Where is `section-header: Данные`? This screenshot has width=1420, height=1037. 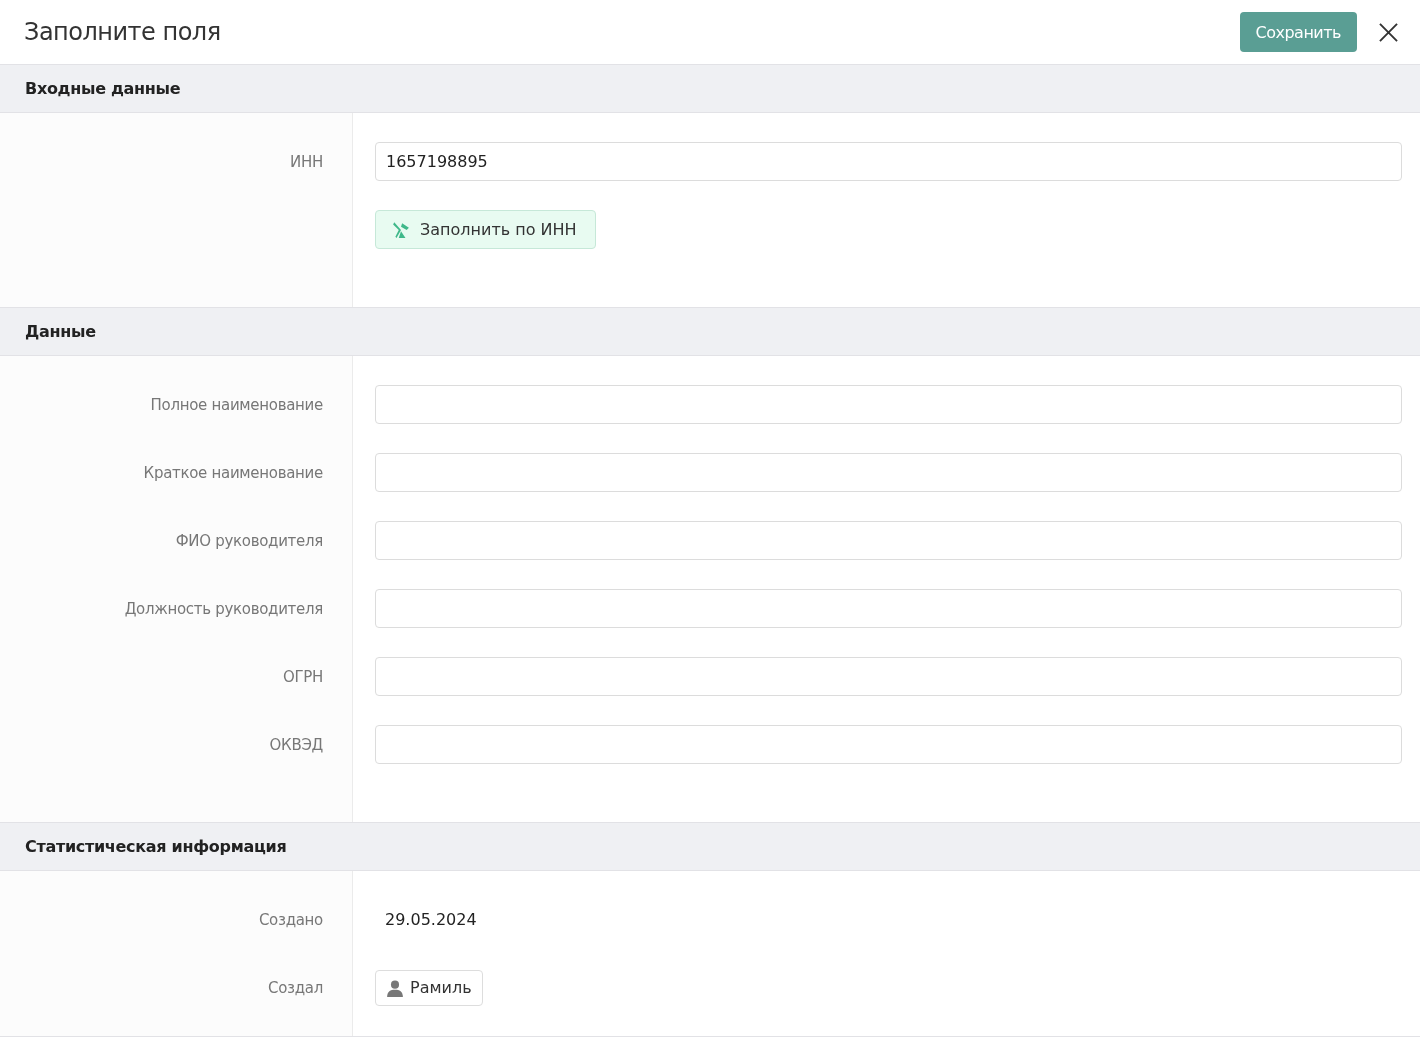 section-header: Данные is located at coordinates (710, 332).